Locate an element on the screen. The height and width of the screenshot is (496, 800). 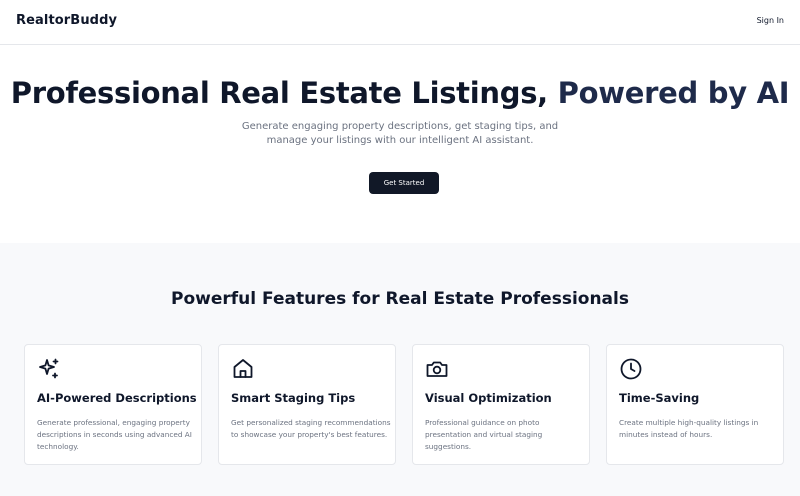
feature-card-title: Visual Optimization is located at coordinates (488, 398).